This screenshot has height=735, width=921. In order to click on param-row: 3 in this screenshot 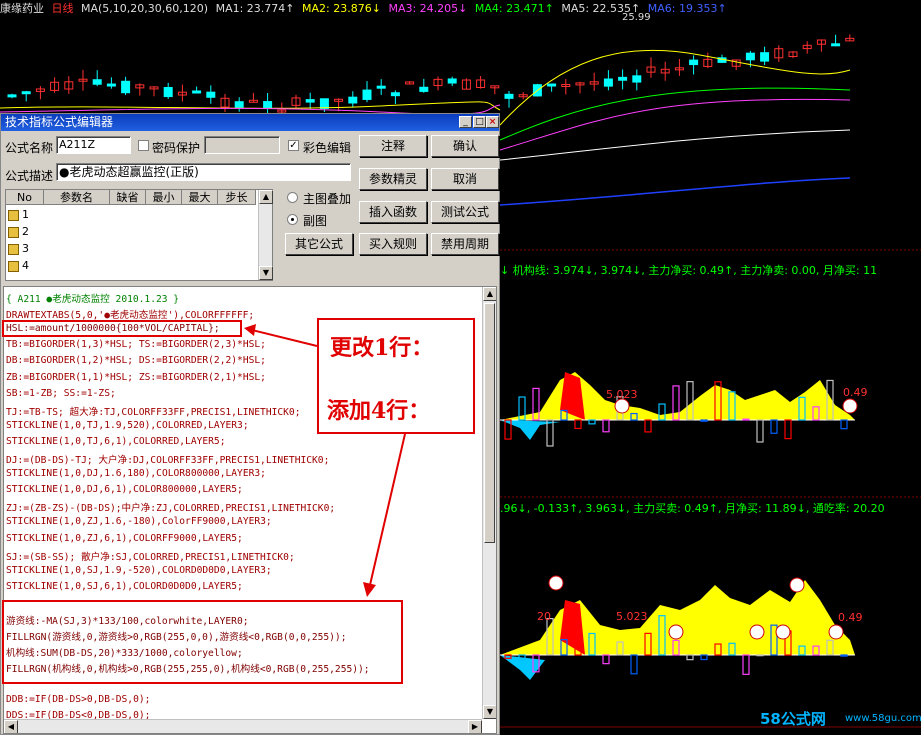, I will do `click(18, 248)`.